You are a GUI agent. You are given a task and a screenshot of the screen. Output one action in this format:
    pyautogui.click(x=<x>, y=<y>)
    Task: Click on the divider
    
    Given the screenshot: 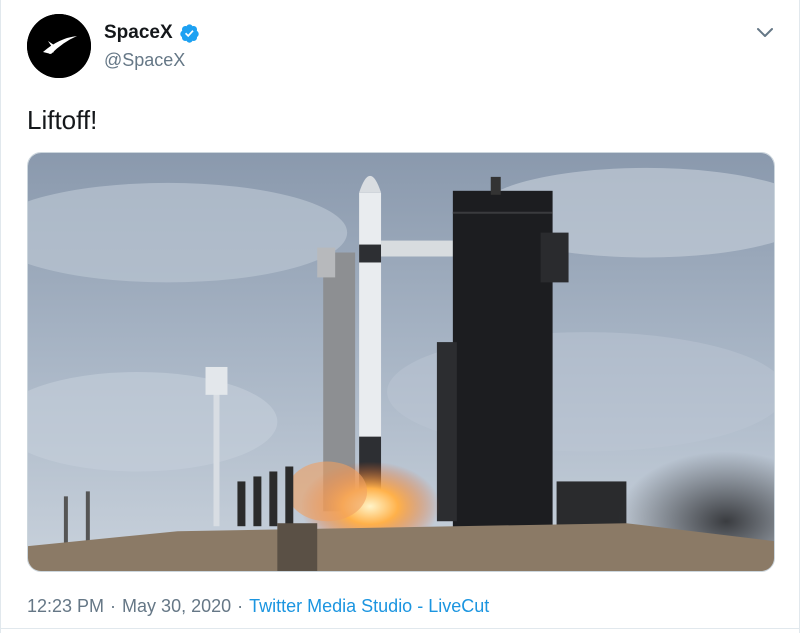 What is the action you would take?
    pyautogui.click(x=400, y=628)
    